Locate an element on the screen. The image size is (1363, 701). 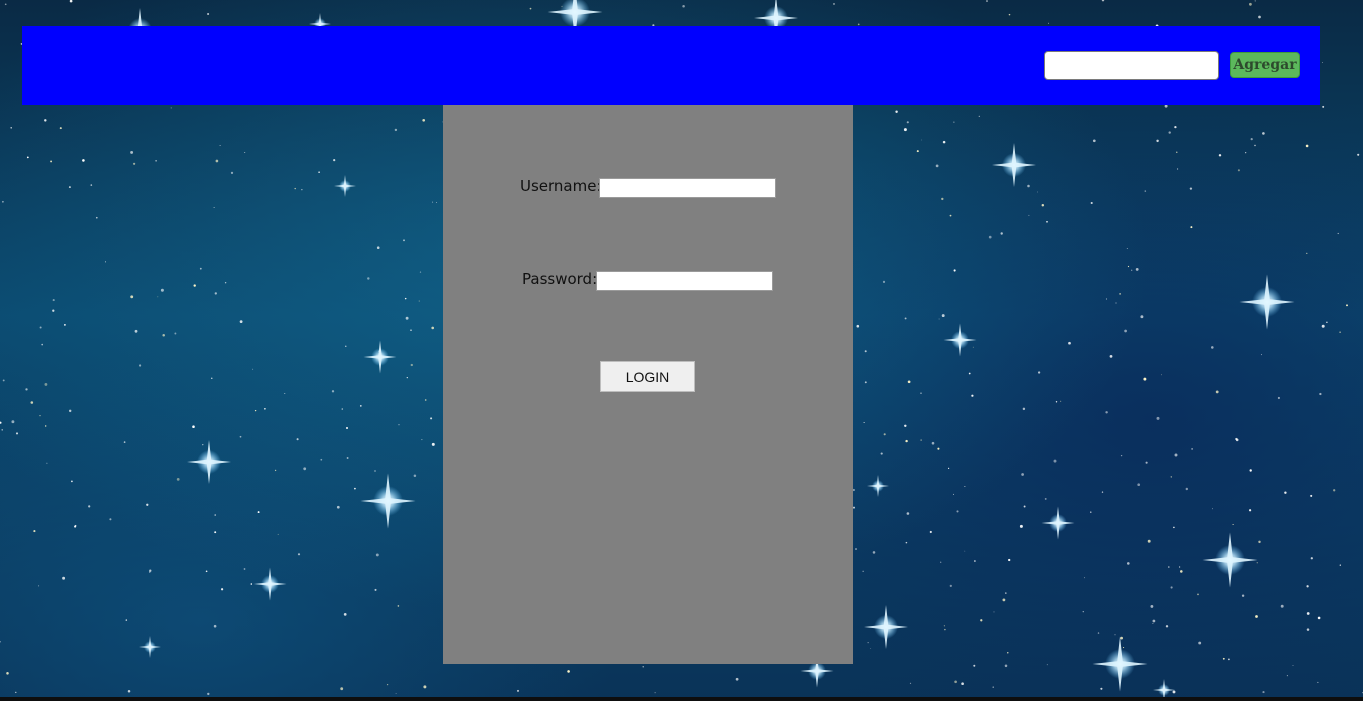
bottom-border is located at coordinates (681, 699).